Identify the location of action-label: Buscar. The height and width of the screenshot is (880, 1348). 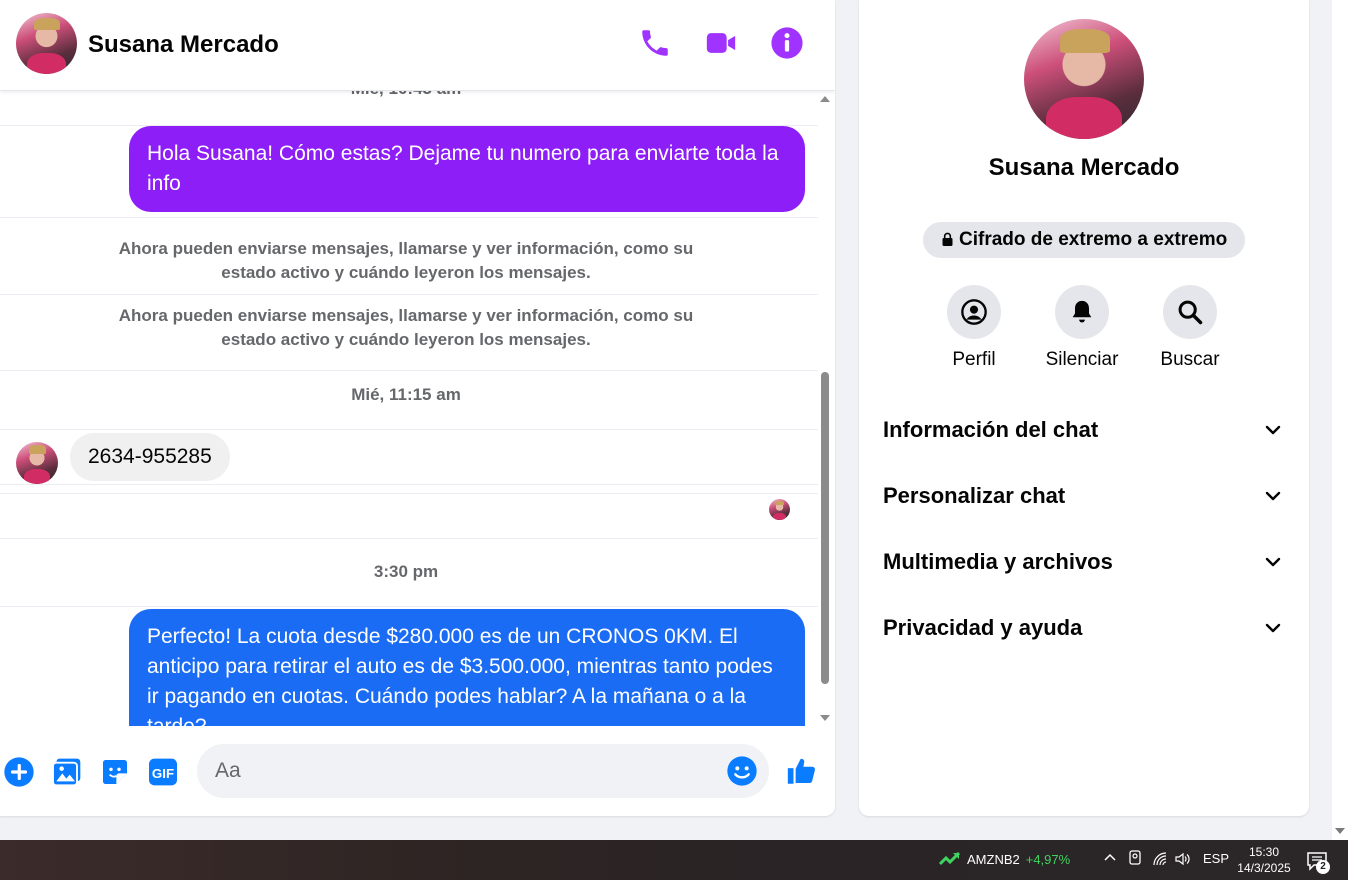
(1190, 359).